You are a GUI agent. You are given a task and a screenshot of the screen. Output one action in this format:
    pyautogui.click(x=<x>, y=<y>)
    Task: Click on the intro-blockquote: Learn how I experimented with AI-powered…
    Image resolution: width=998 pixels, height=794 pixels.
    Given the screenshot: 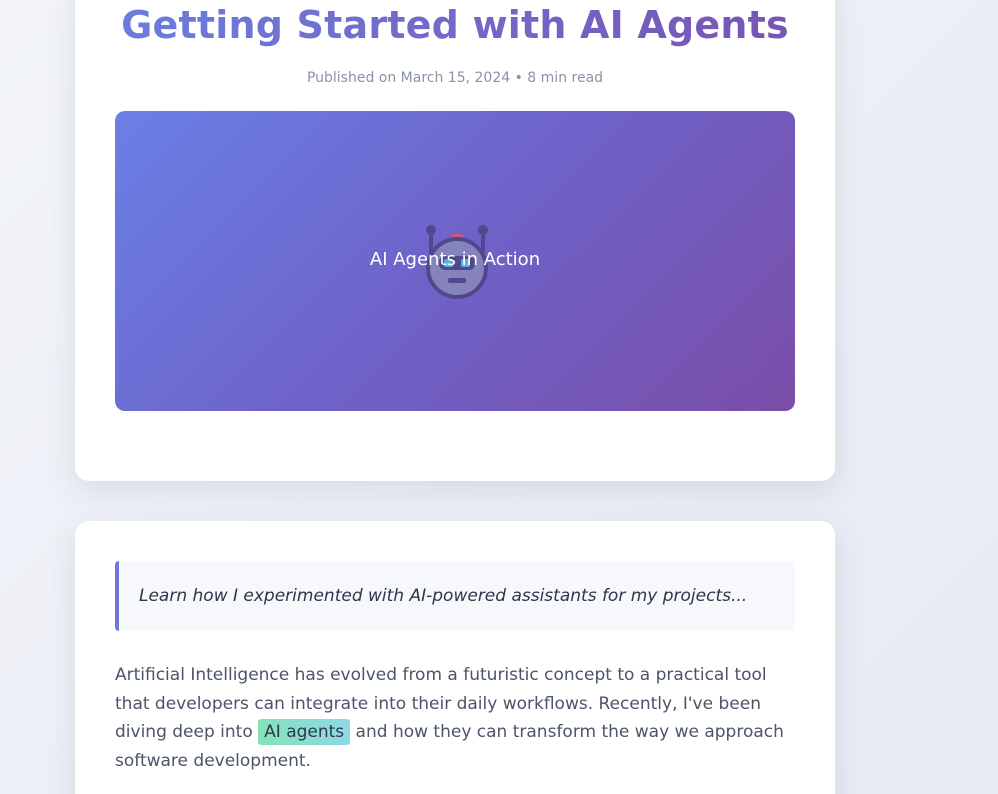 What is the action you would take?
    pyautogui.click(x=455, y=596)
    